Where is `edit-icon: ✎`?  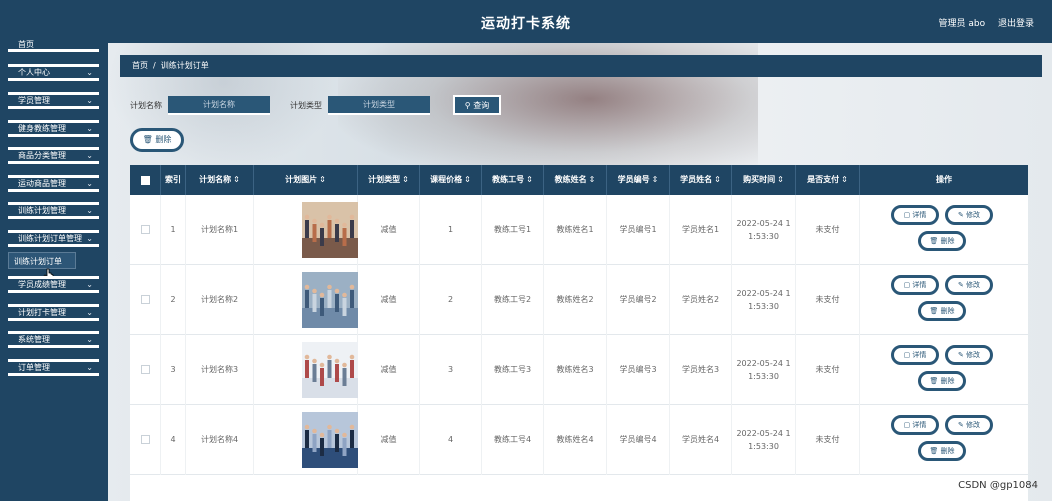 edit-icon: ✎ is located at coordinates (962, 355).